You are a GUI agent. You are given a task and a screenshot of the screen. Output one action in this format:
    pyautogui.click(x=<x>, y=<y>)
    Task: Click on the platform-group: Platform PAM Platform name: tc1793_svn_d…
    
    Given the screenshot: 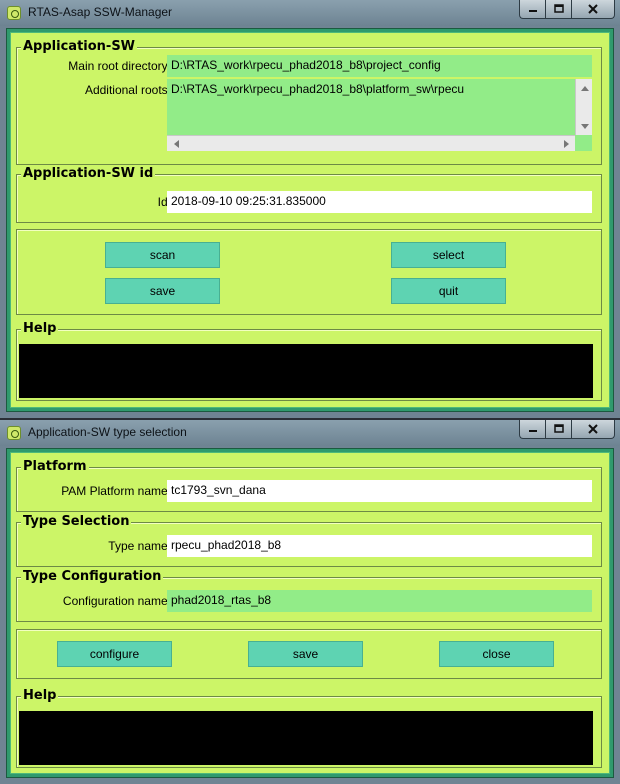 What is the action you would take?
    pyautogui.click(x=309, y=485)
    